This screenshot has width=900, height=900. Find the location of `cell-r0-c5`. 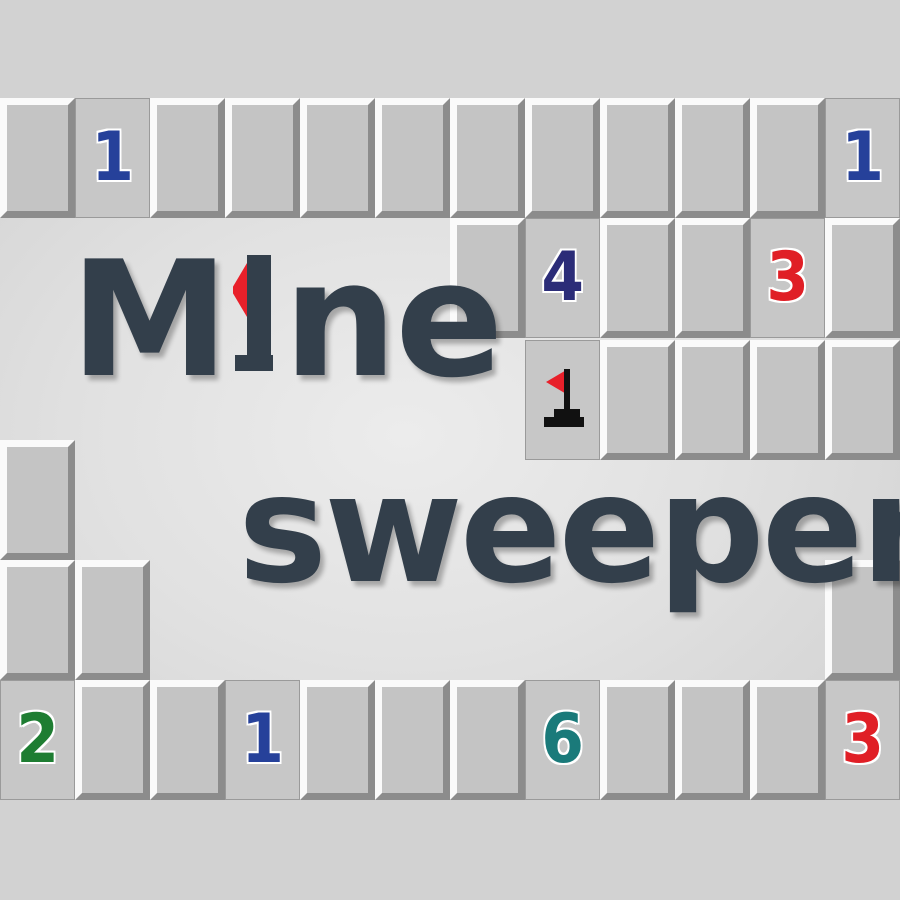

cell-r0-c5 is located at coordinates (412, 158).